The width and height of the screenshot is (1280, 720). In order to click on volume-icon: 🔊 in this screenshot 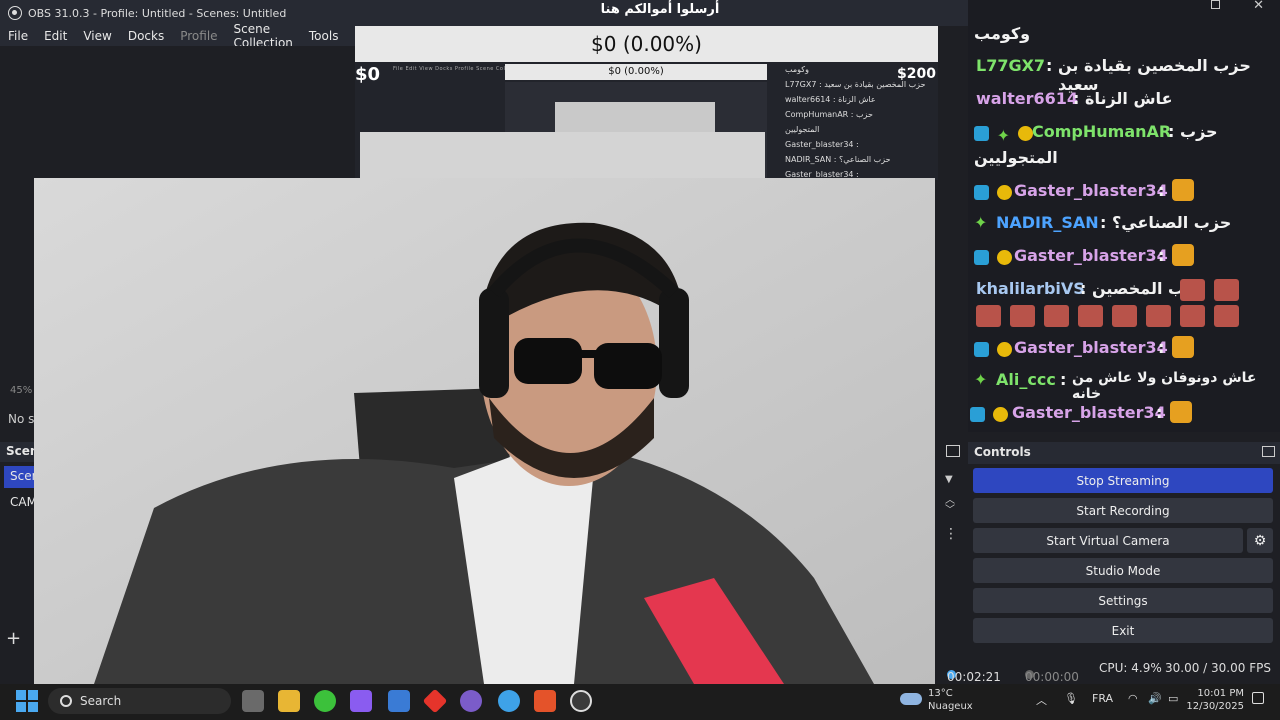, I will do `click(1155, 698)`.